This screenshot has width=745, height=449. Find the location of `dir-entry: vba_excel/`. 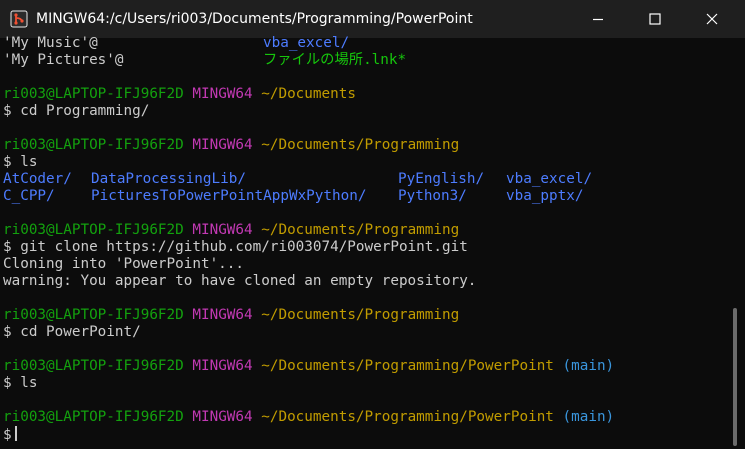

dir-entry: vba_excel/ is located at coordinates (549, 179).